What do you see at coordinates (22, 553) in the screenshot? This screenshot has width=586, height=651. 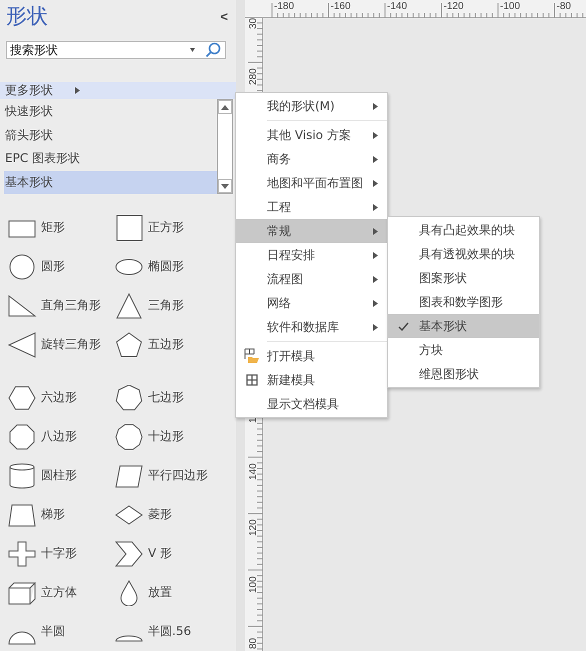 I see `cross-shape-icon` at bounding box center [22, 553].